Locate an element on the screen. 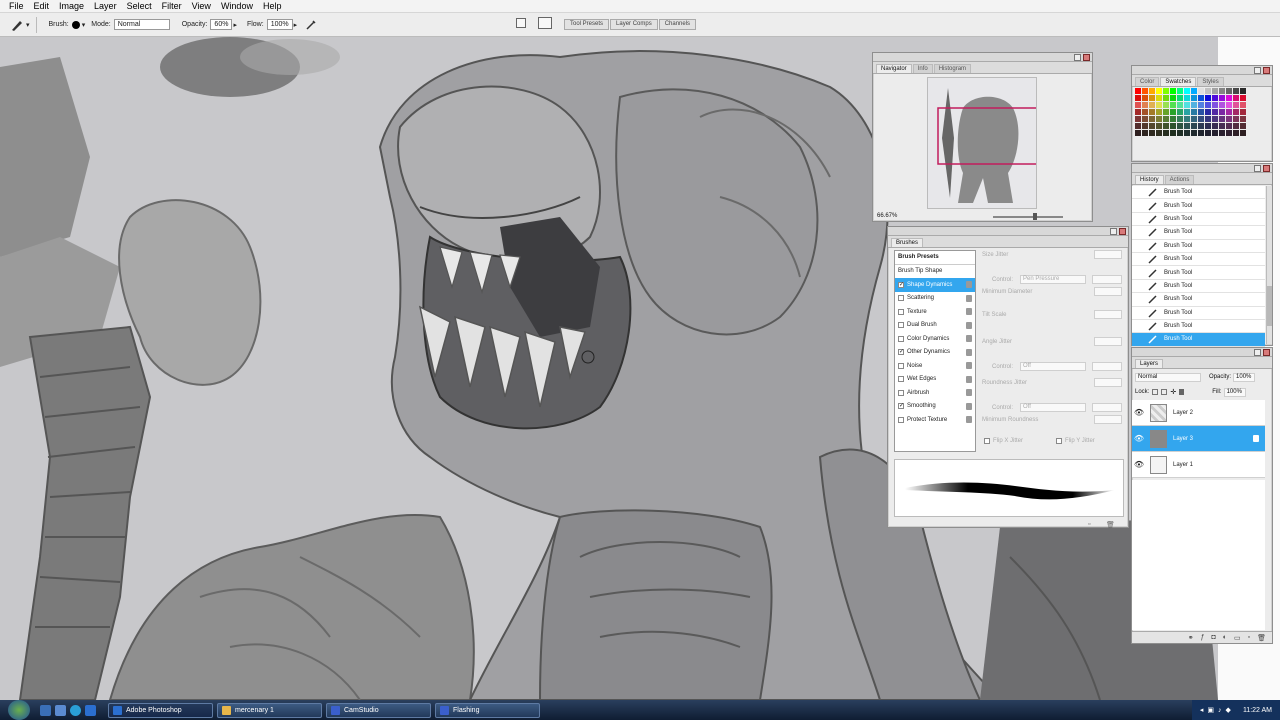 The width and height of the screenshot is (1280, 720). option-wet-edges: Wet Edges is located at coordinates (935, 380).